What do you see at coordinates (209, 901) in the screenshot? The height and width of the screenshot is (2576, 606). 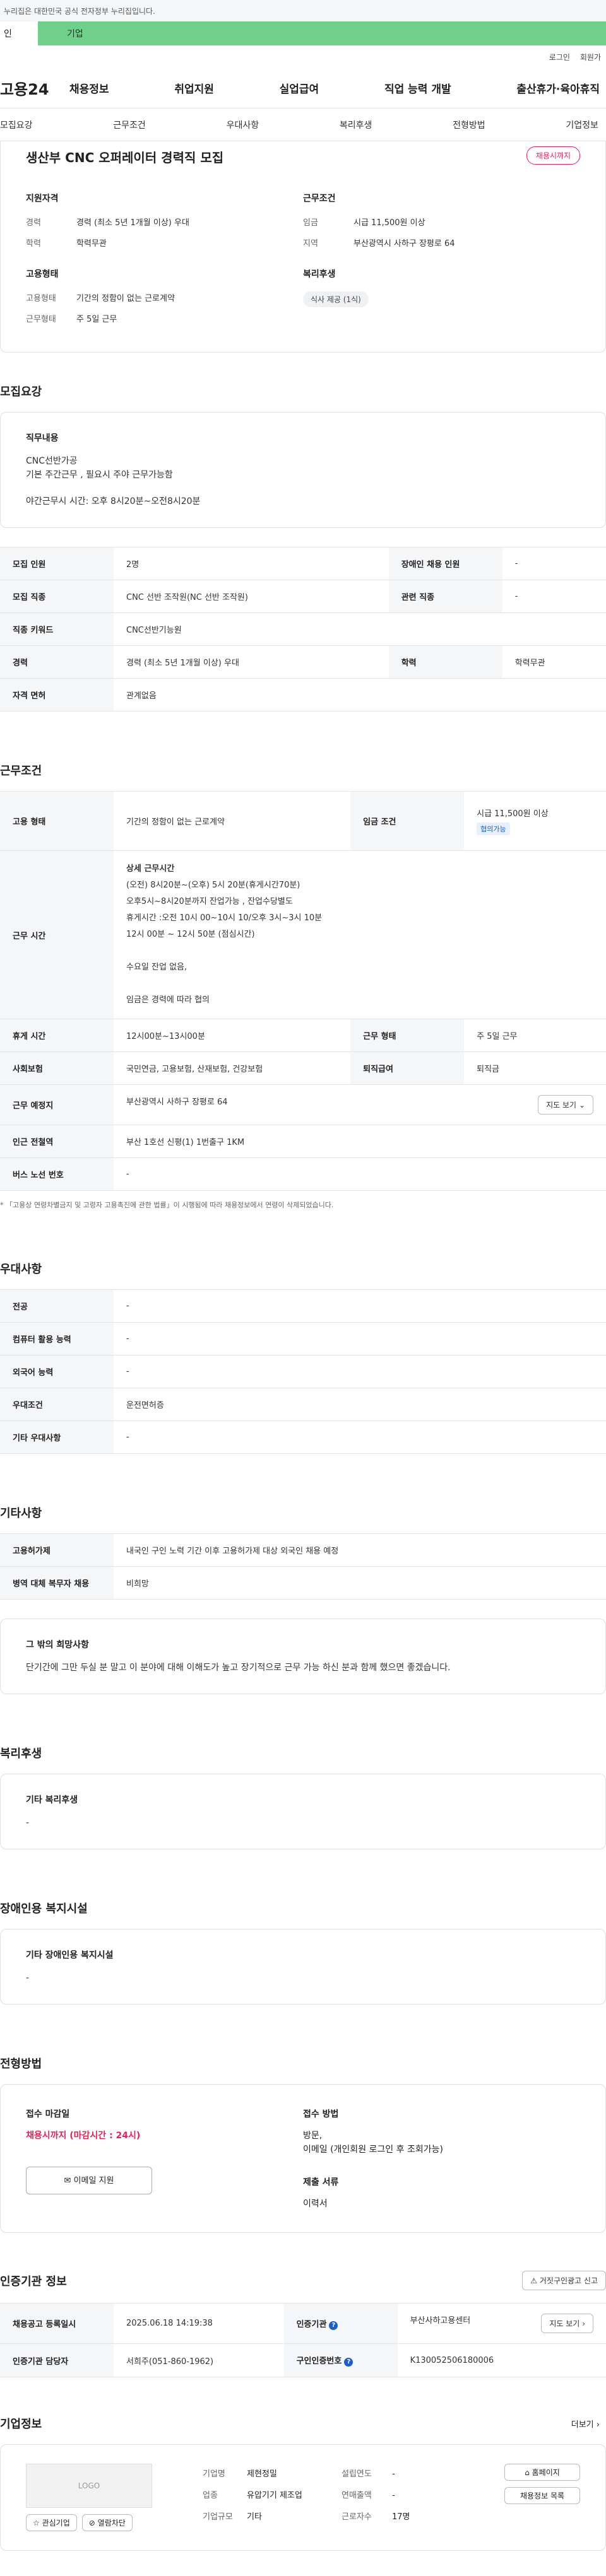 I see `time-line: 오후5시~8시20분까지 잔업가능 , 잔업수당별도` at bounding box center [209, 901].